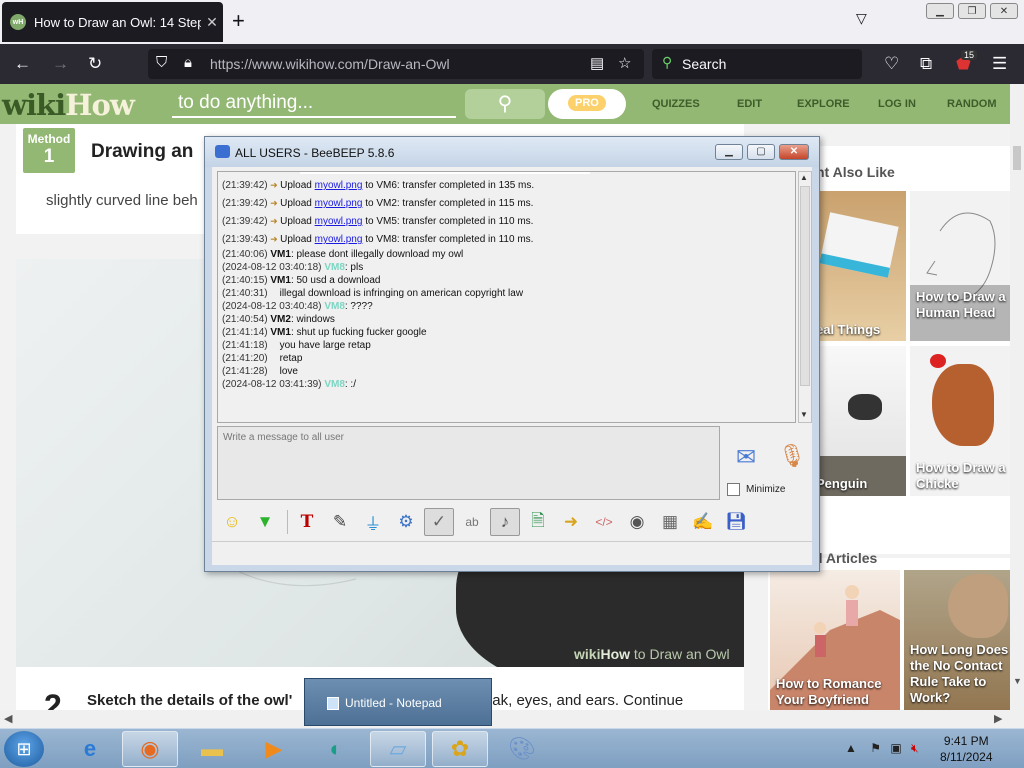 The image size is (1024, 768). What do you see at coordinates (704, 64) in the screenshot?
I see `search-placeholder: Search` at bounding box center [704, 64].